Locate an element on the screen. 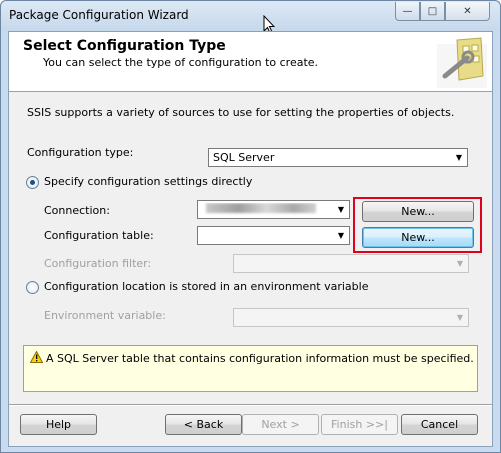  annotation-highlight-box is located at coordinates (417, 225).